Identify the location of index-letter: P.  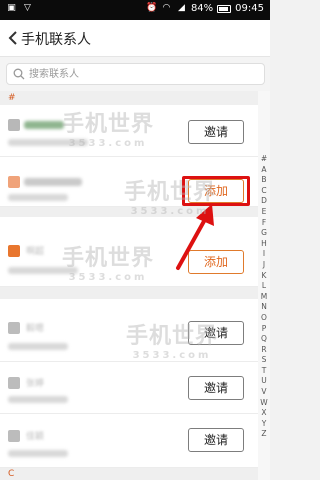
(264, 329).